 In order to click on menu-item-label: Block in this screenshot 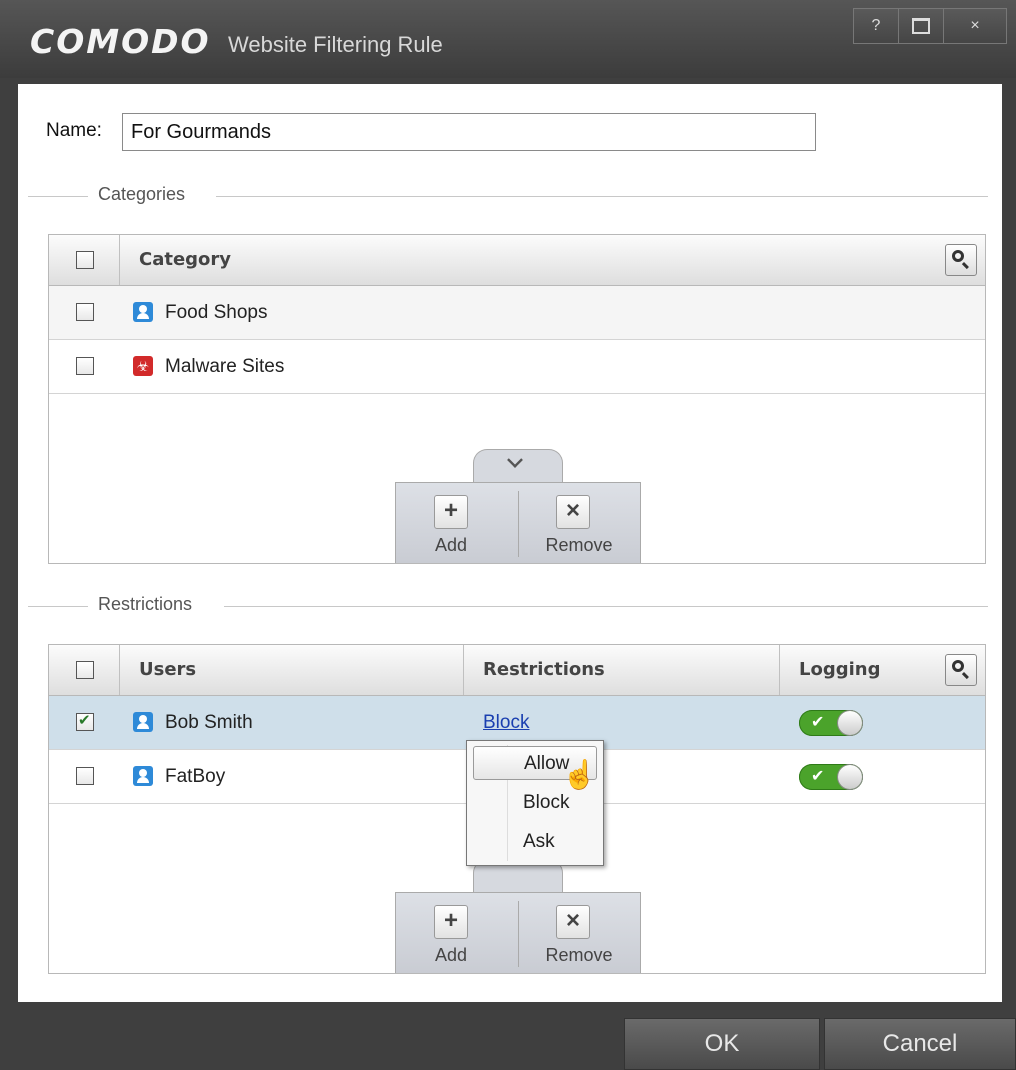, I will do `click(546, 802)`.